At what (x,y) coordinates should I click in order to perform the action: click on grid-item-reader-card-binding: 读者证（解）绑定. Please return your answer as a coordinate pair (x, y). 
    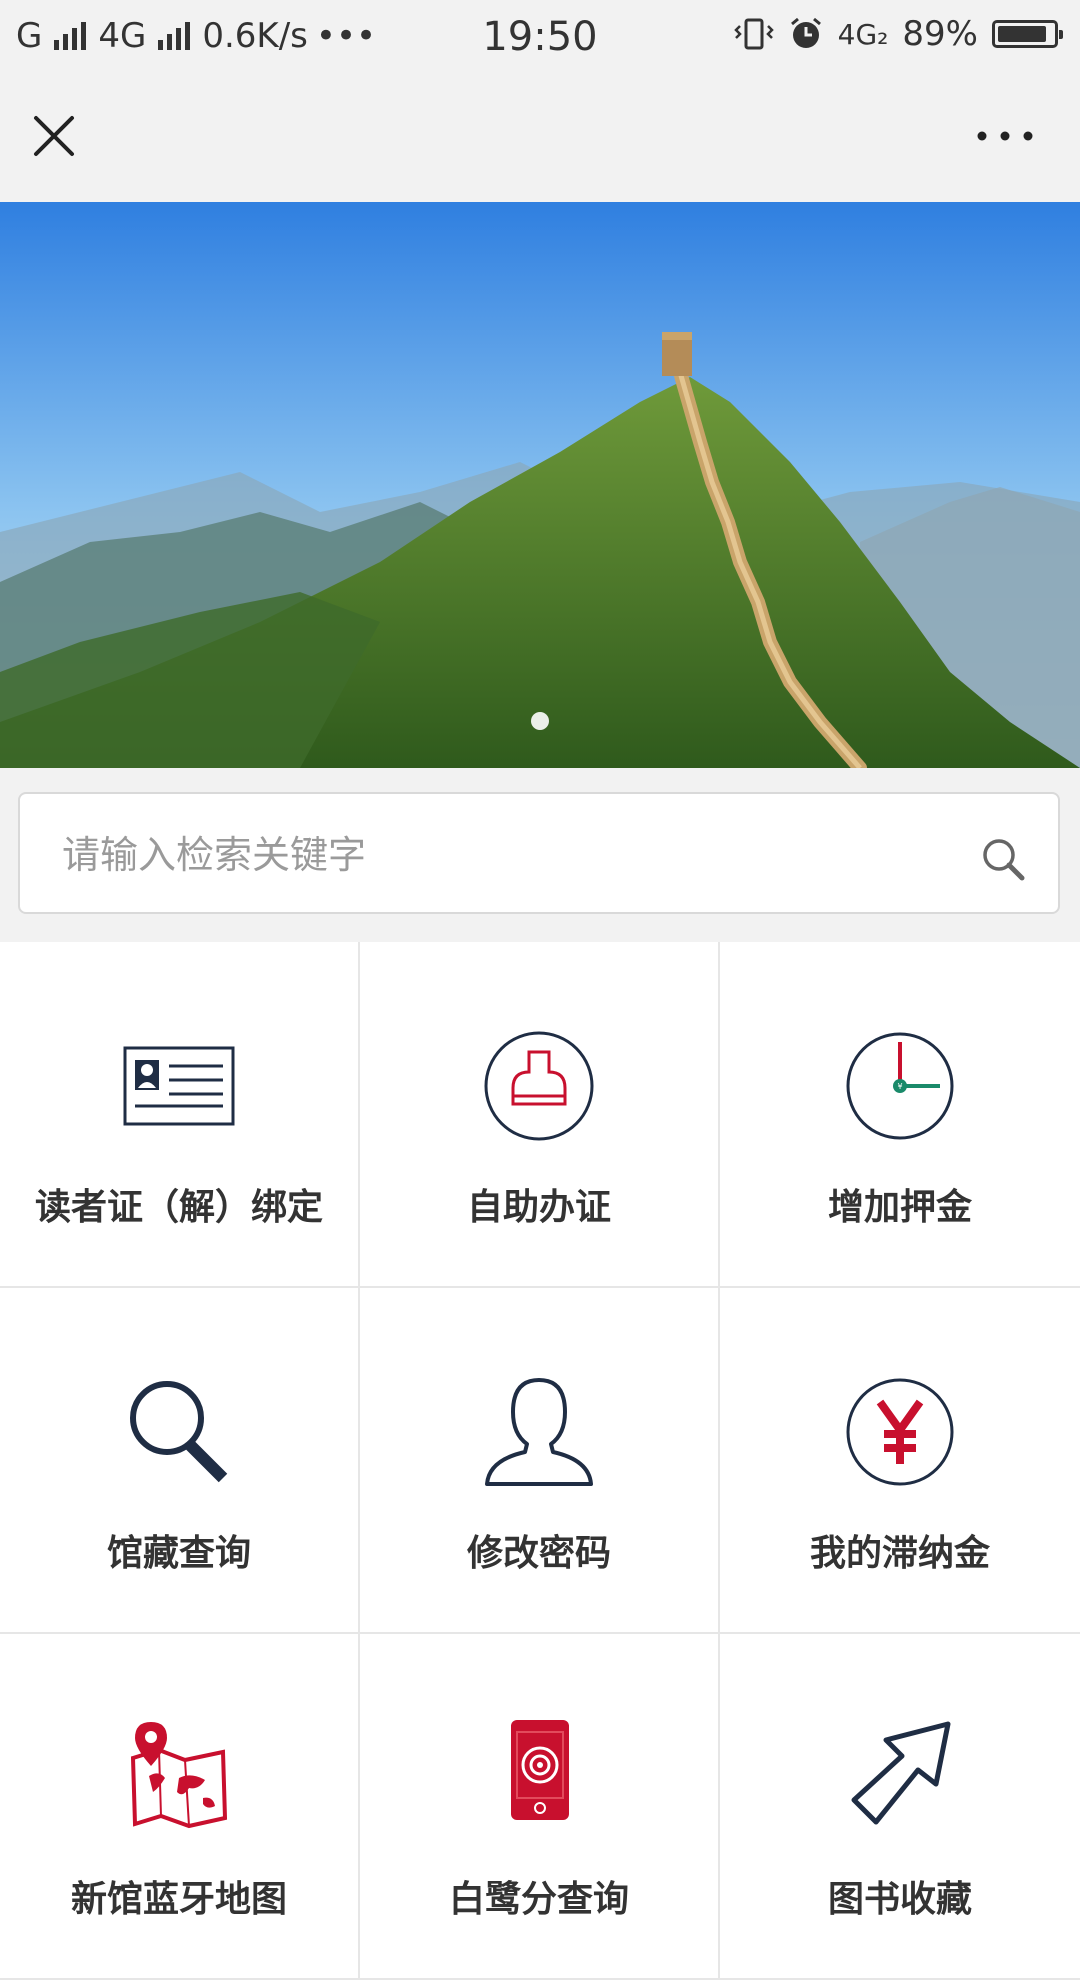
    Looking at the image, I should click on (179, 1115).